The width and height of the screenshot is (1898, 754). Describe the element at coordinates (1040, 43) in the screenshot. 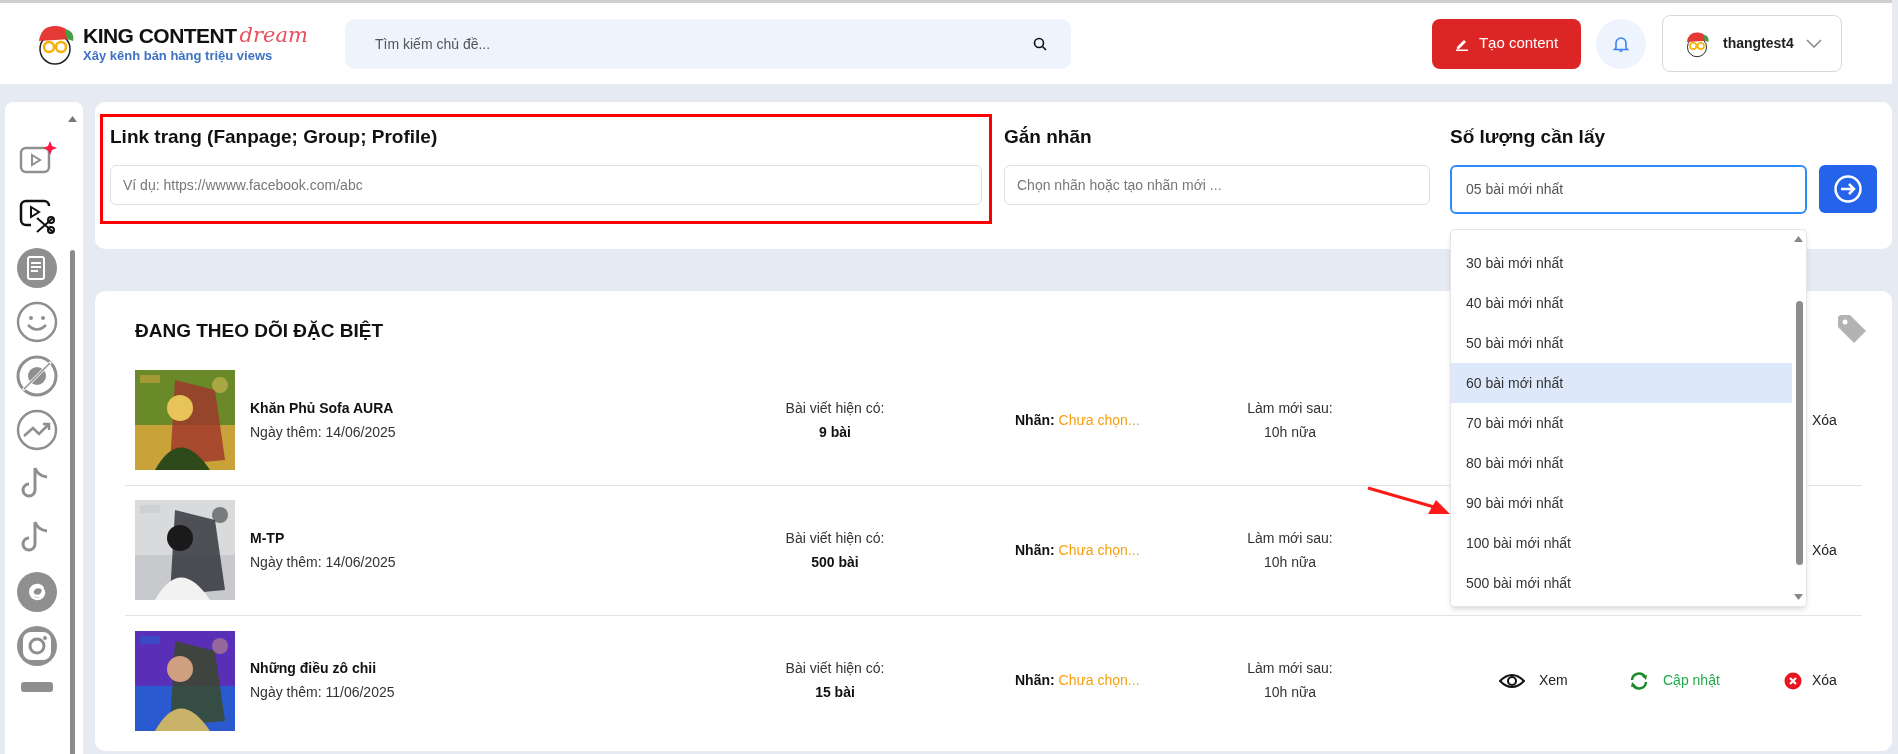

I see `search-icon` at that location.